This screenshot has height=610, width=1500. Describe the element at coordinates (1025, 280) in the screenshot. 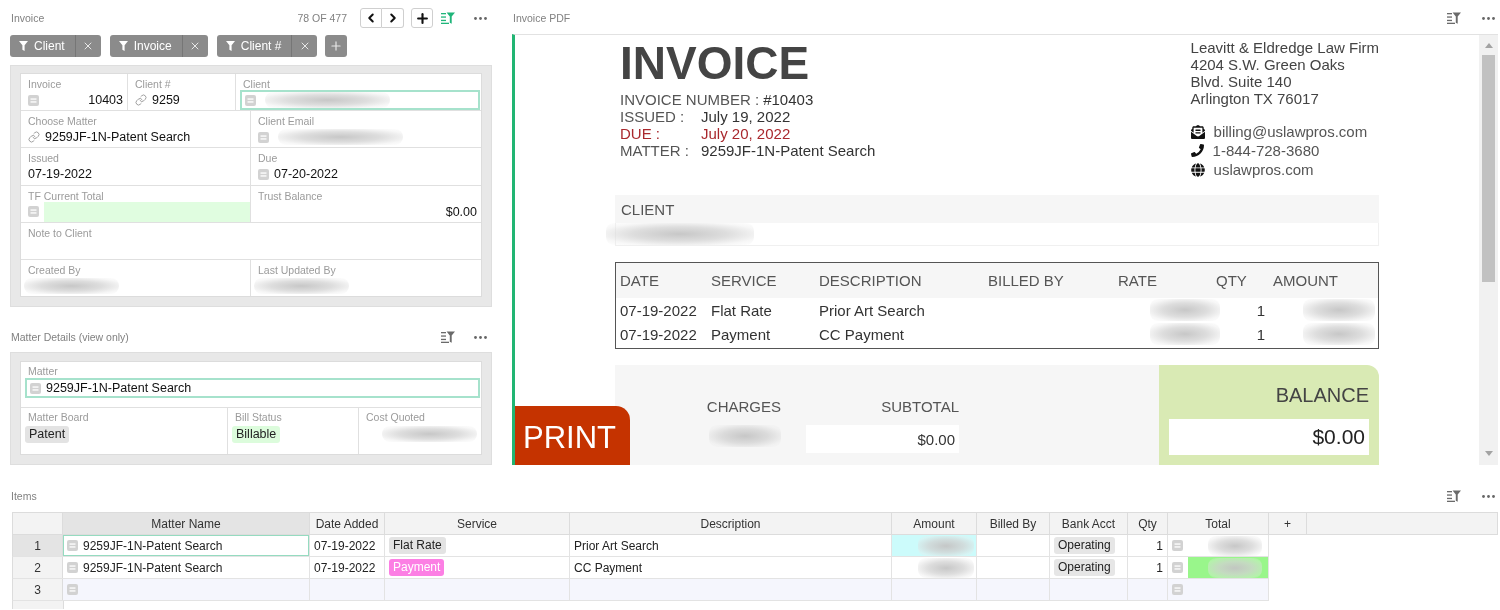

I see `column-header: BILLED BY` at that location.